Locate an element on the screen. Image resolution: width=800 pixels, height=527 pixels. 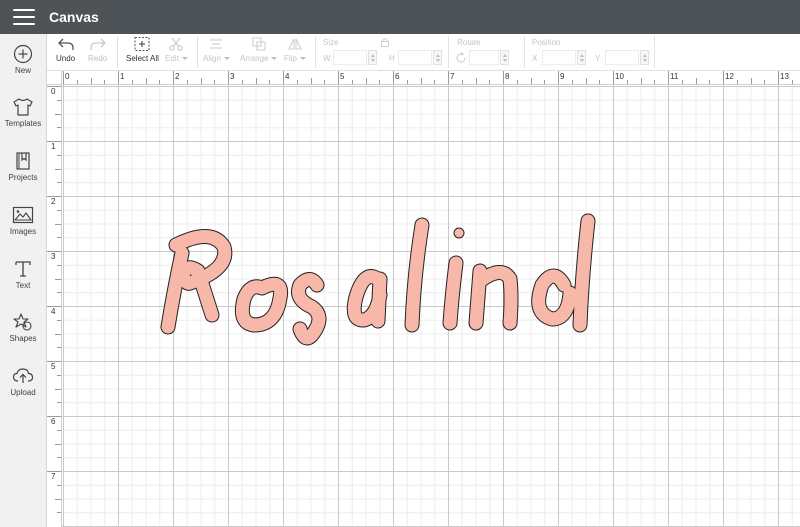
position-section-label: Position is located at coordinates (546, 42).